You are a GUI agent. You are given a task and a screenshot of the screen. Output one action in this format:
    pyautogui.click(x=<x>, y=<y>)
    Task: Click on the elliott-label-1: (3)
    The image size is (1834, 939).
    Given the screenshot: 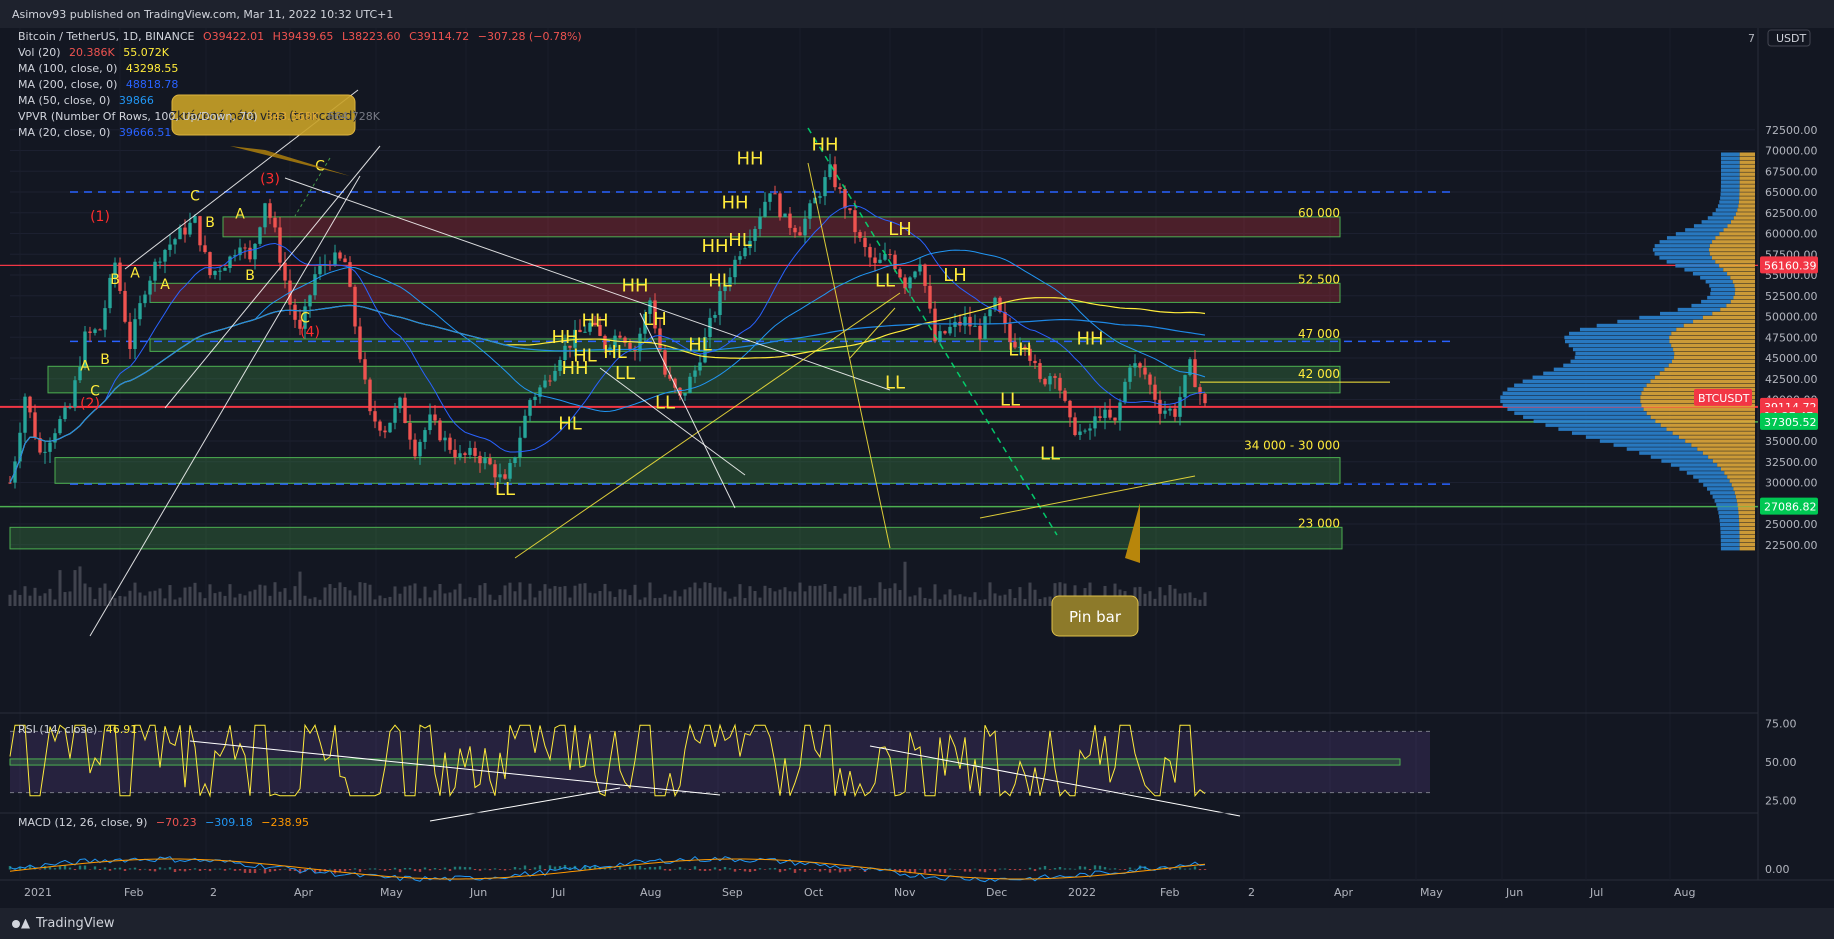 What is the action you would take?
    pyautogui.click(x=270, y=180)
    